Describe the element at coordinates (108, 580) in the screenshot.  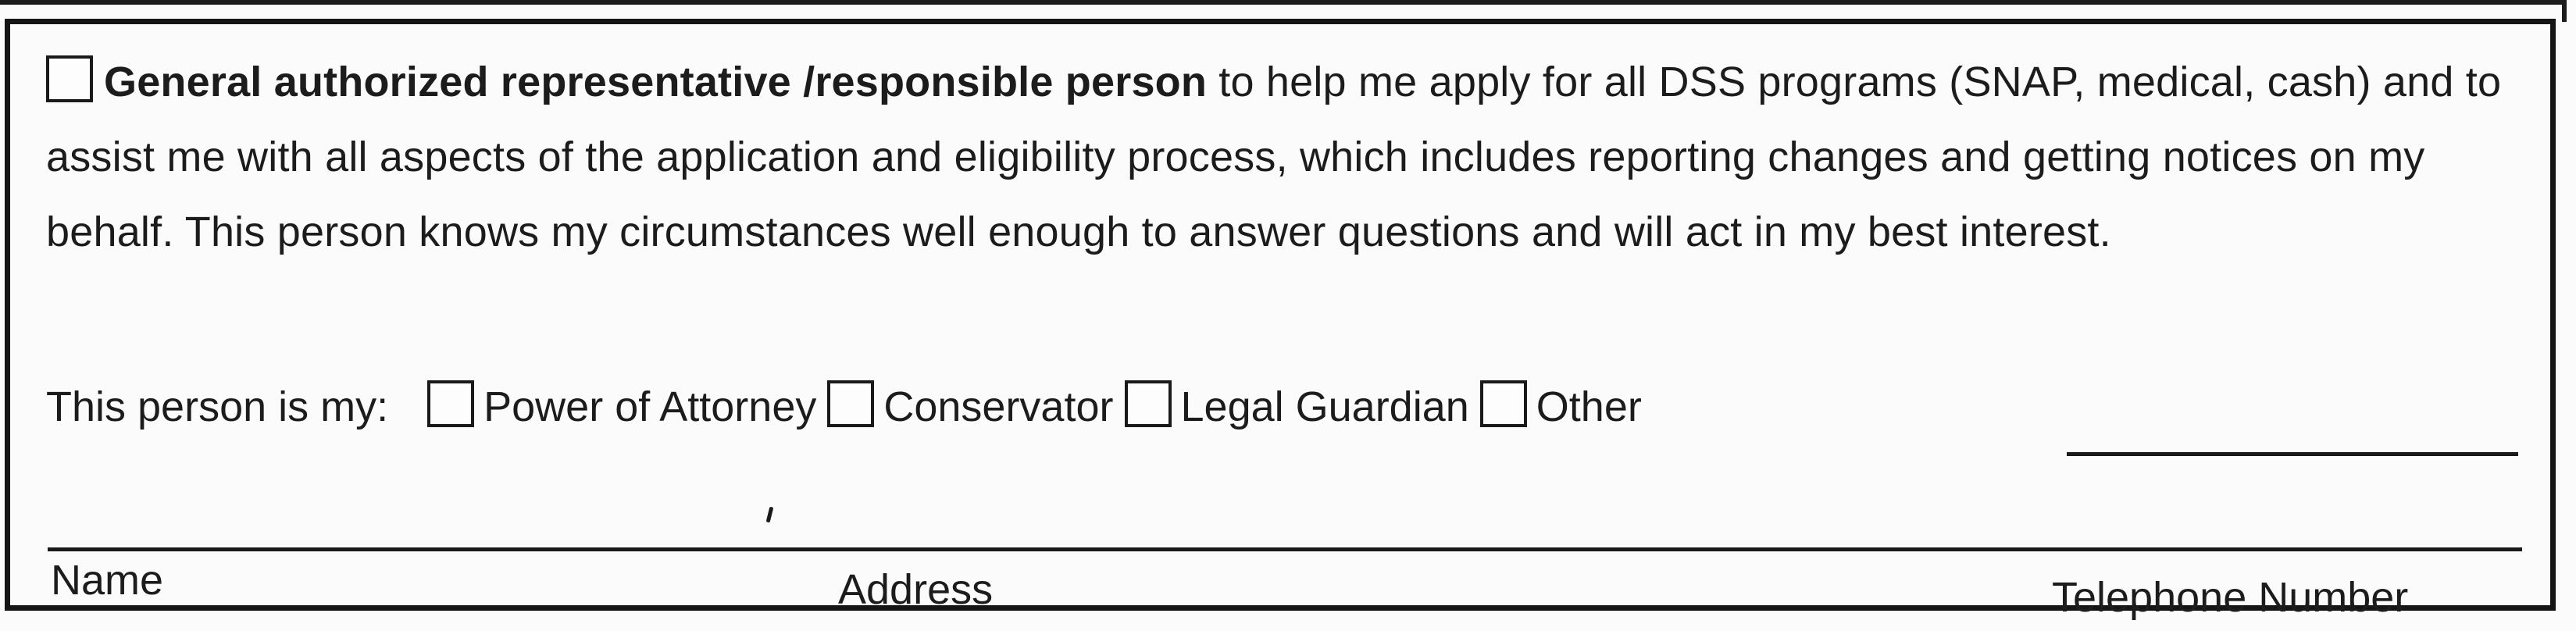
I see `name-label: Name` at that location.